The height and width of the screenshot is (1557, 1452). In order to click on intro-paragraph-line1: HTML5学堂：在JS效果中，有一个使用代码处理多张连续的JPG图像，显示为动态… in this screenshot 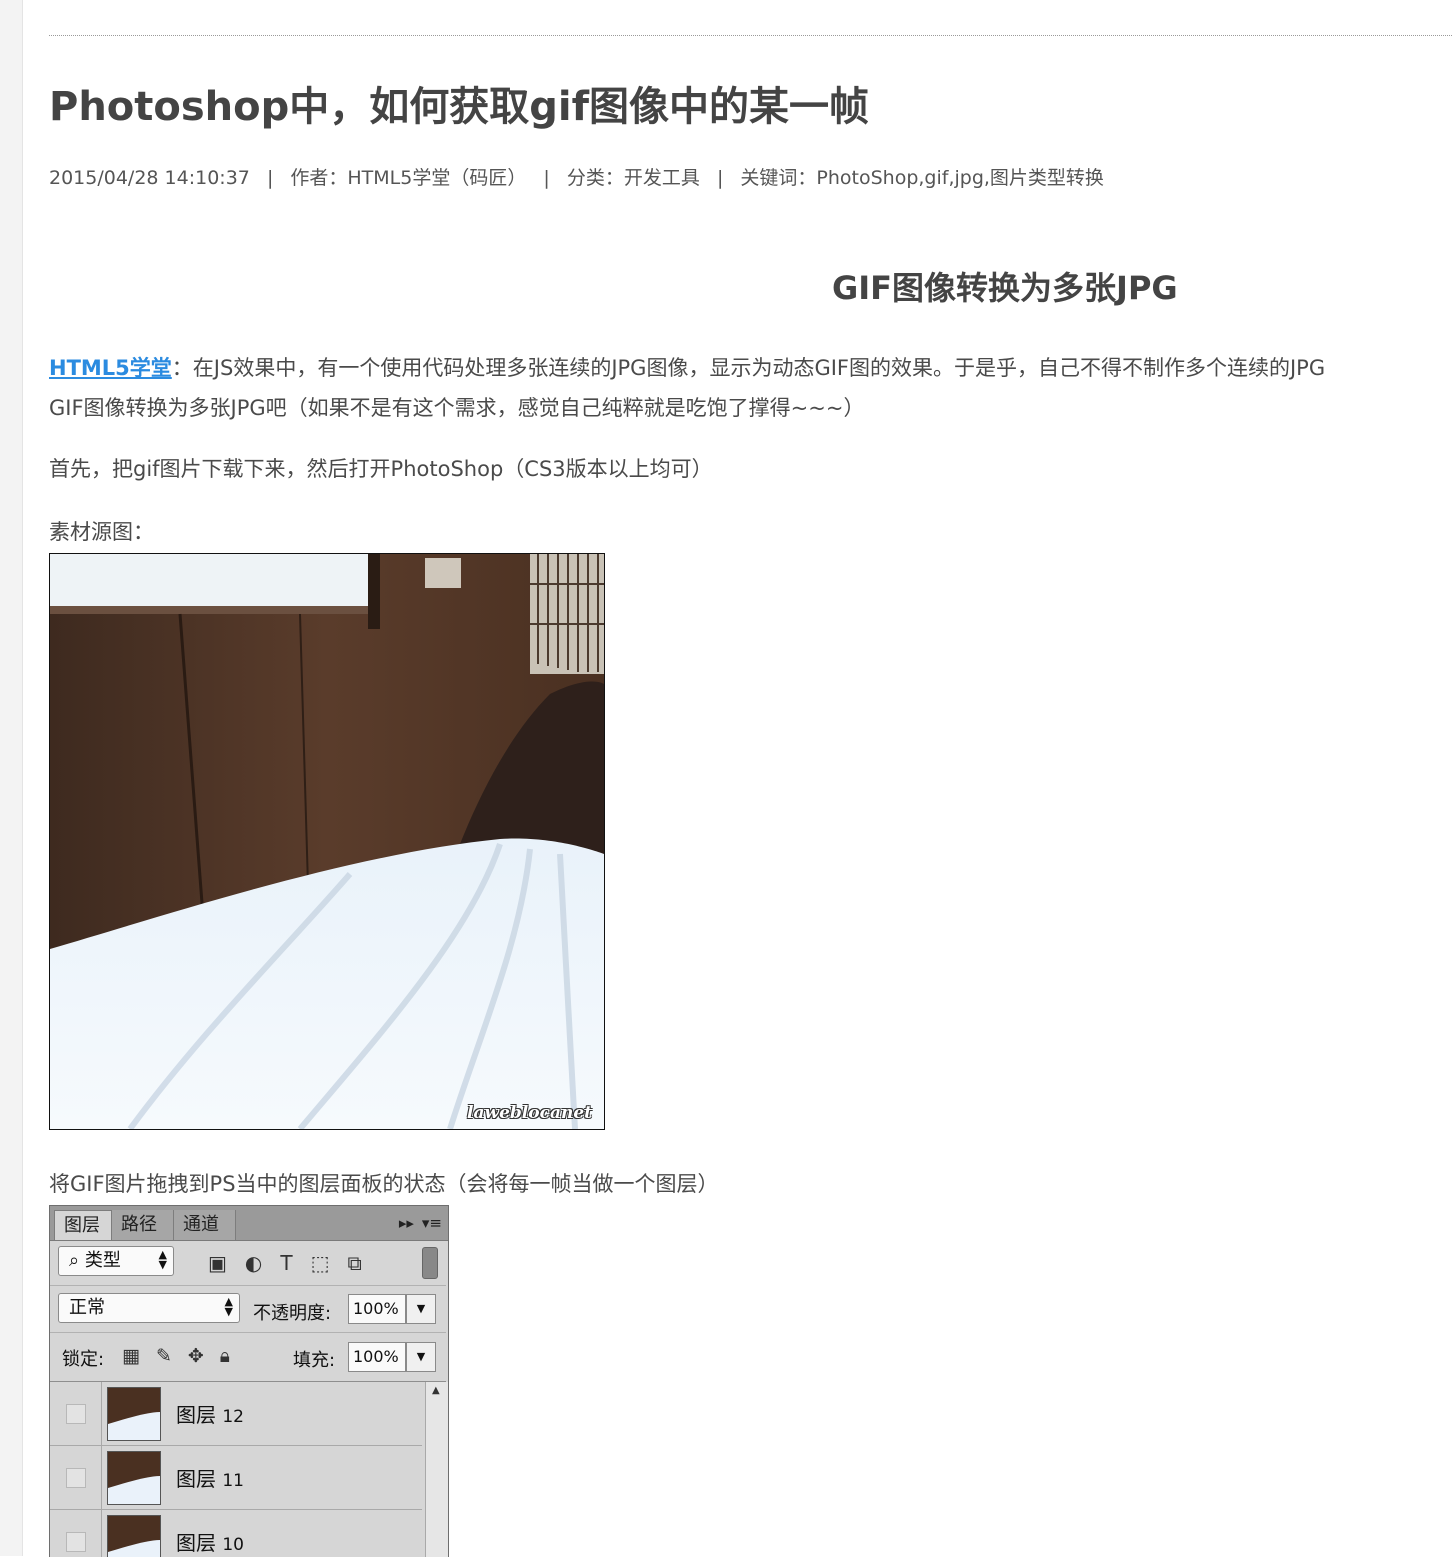, I will do `click(687, 367)`.